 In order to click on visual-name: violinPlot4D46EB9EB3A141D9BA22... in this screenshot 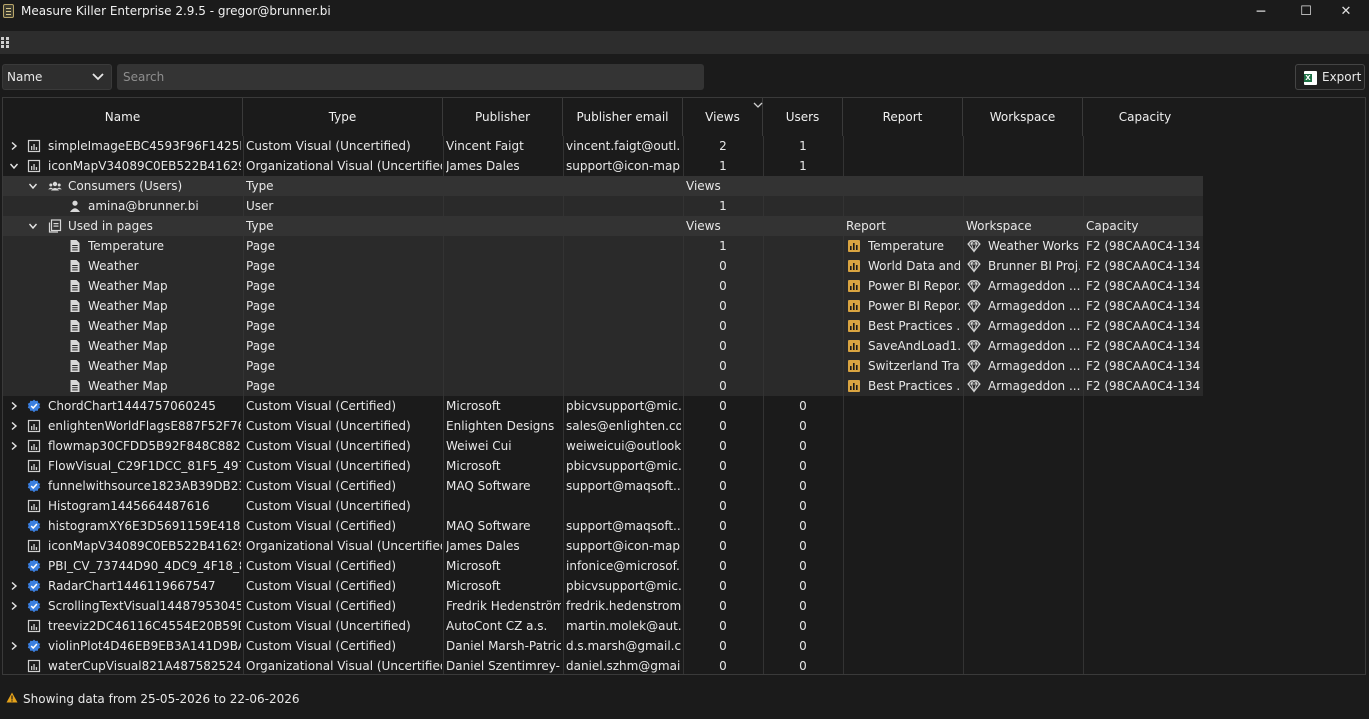, I will do `click(144, 646)`.